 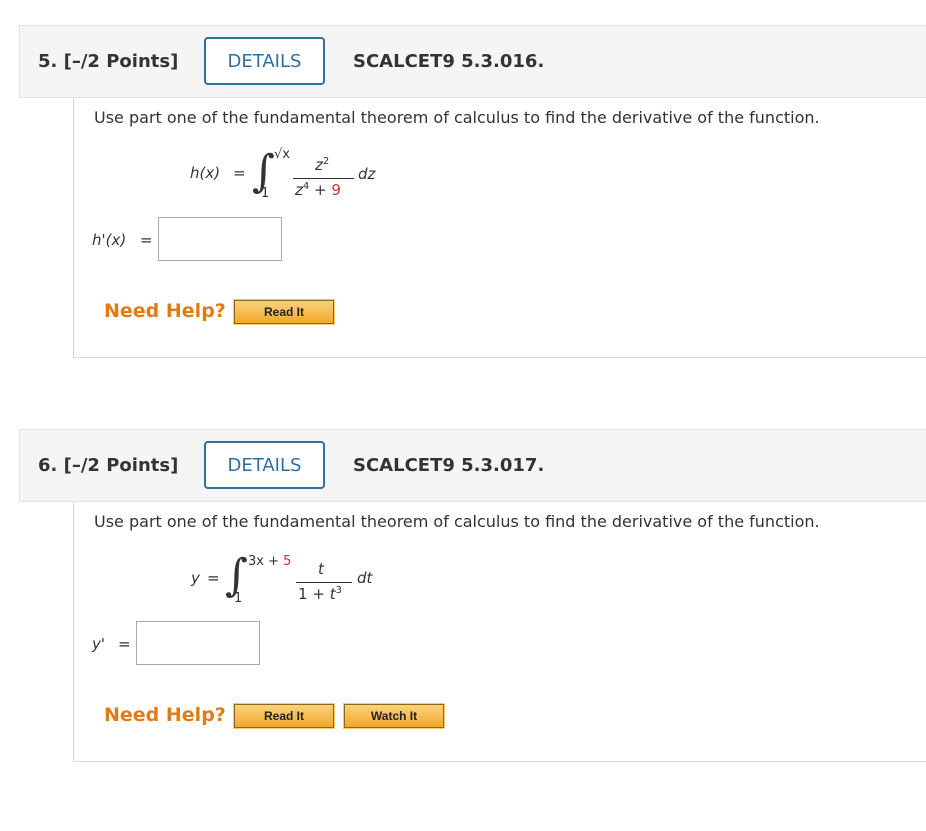 I want to click on read-it-button-q5: Read It, so click(x=284, y=312).